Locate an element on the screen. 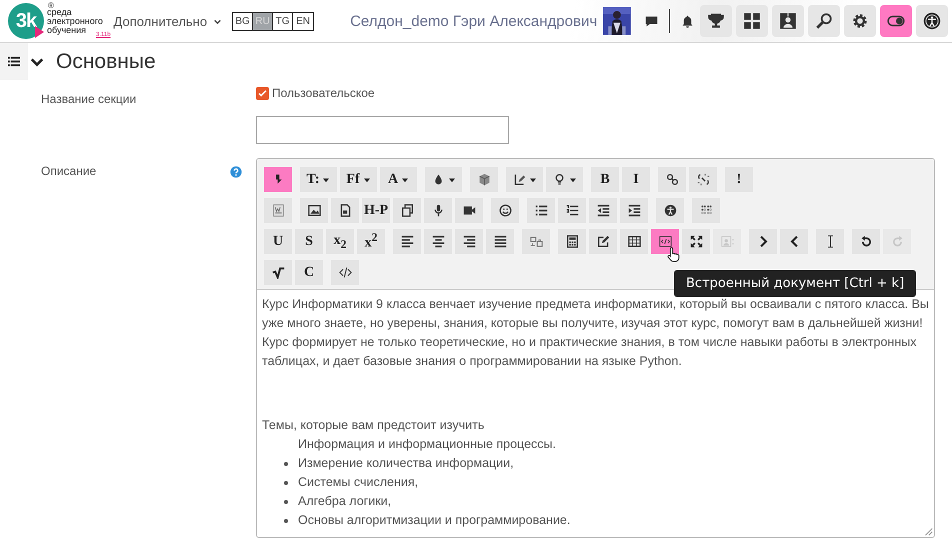 The width and height of the screenshot is (952, 548). section-title: Основные is located at coordinates (106, 62).